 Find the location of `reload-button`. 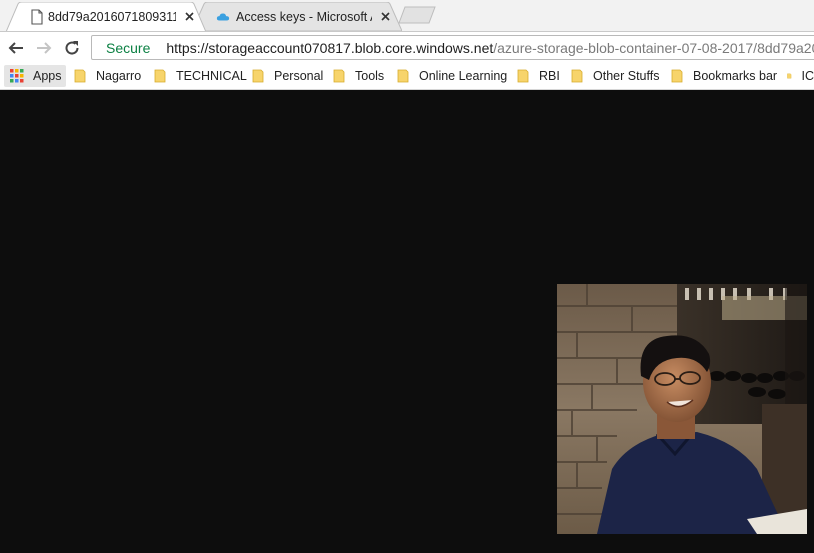

reload-button is located at coordinates (72, 48).